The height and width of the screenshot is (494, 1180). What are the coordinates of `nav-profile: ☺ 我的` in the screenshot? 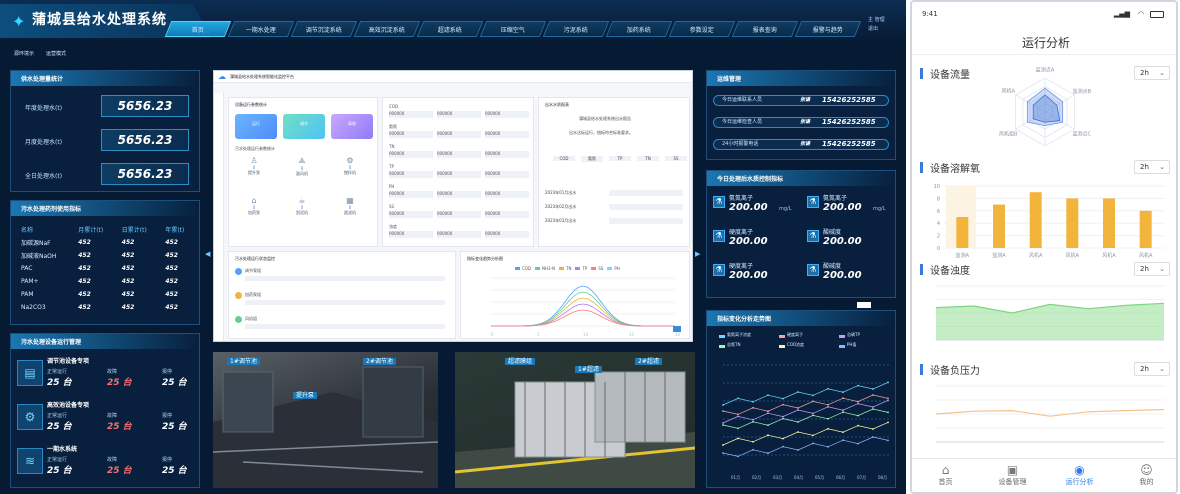 It's located at (1144, 475).